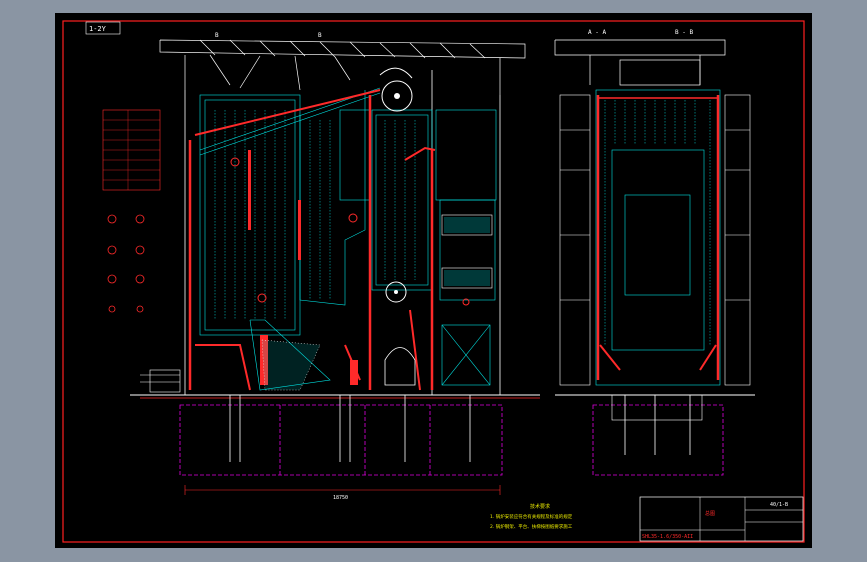 The height and width of the screenshot is (562, 867). Describe the element at coordinates (217, 35) in the screenshot. I see `section-label-b1: B` at that location.